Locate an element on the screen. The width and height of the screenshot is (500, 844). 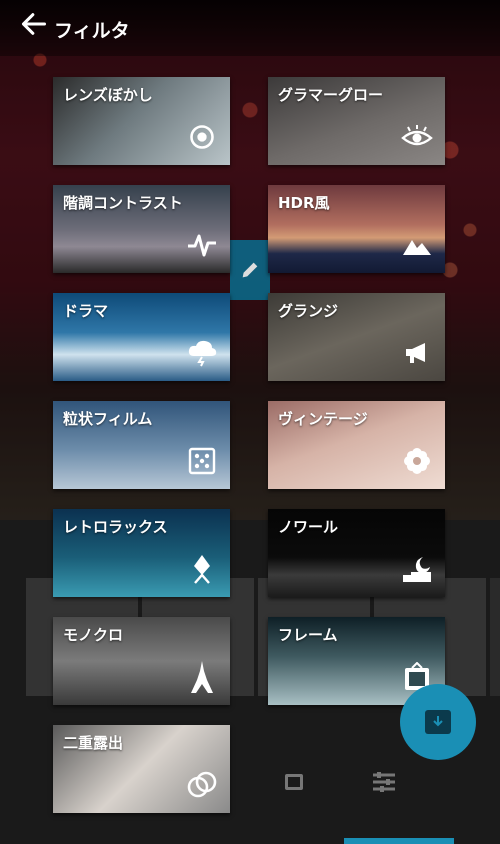
filter-label: レトロラックス is located at coordinates (115, 527).